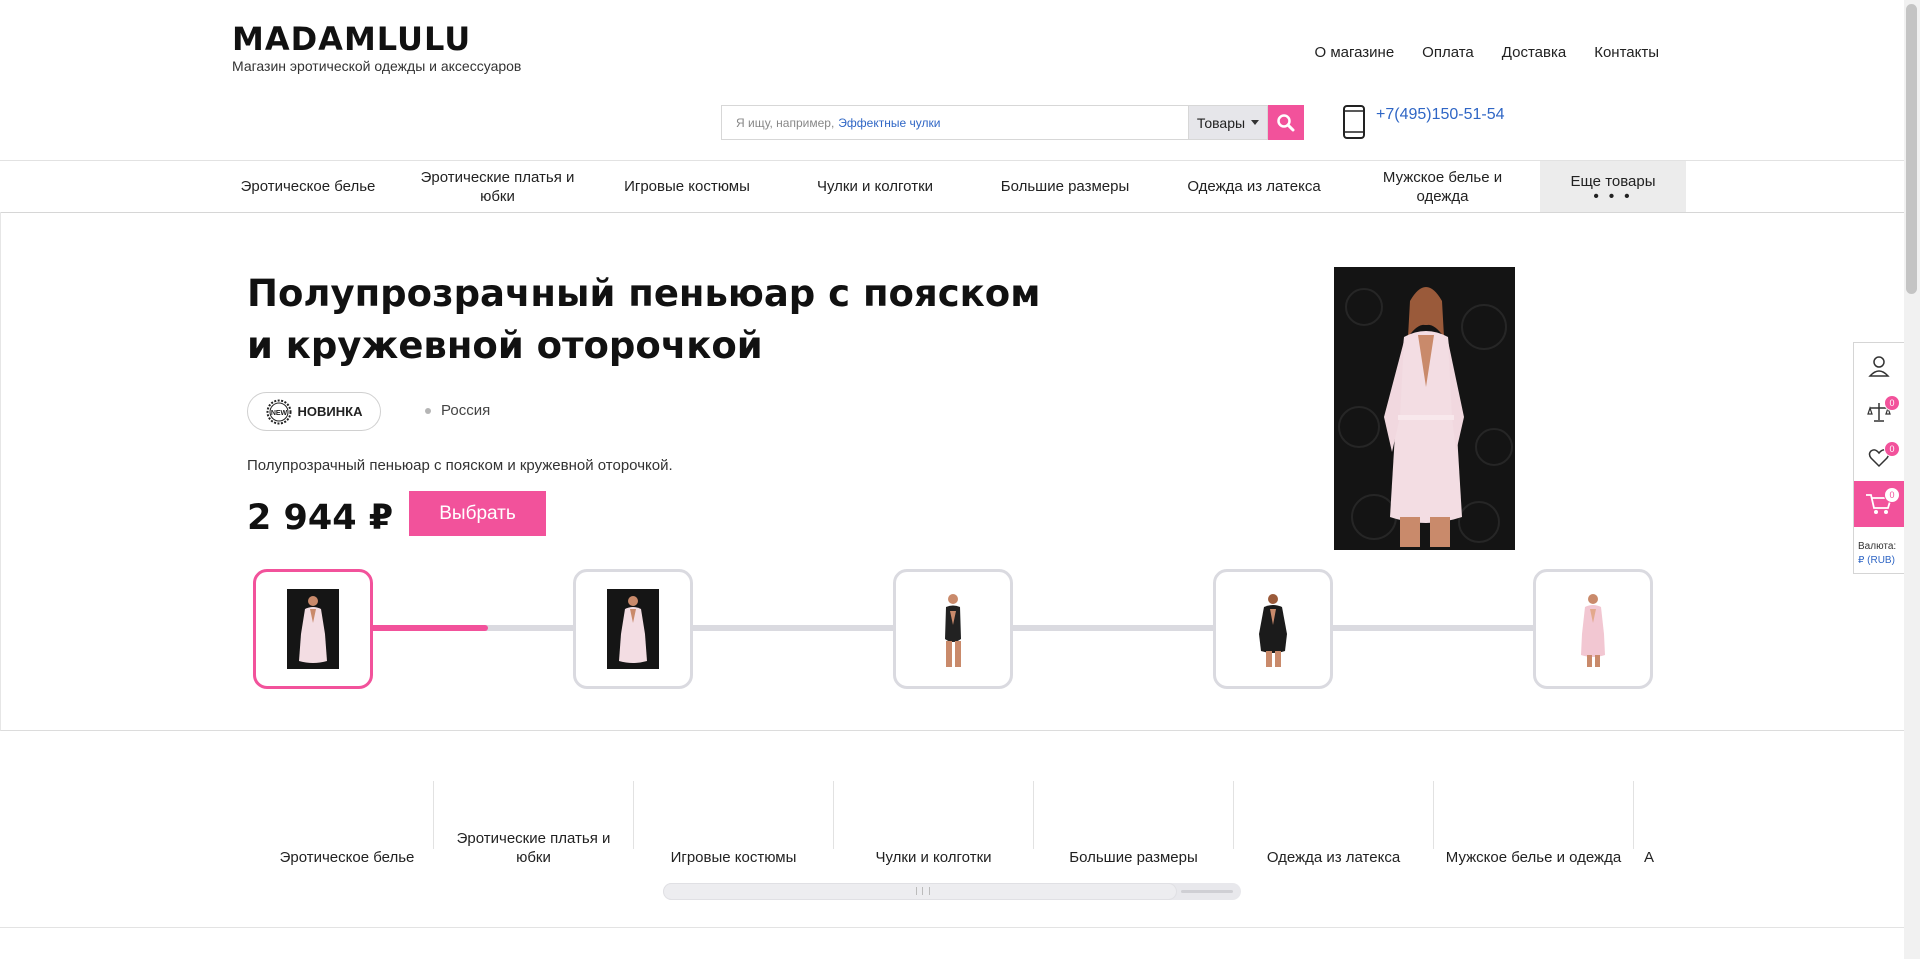 The image size is (1920, 959). Describe the element at coordinates (1613, 196) in the screenshot. I see `more-dots-icon: • • •` at that location.